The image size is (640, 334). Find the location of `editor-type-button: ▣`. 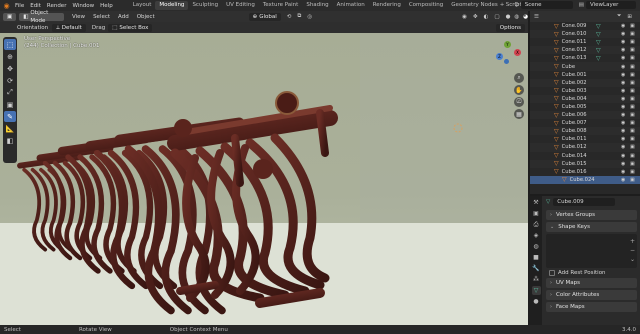

editor-type-button: ▣ is located at coordinates (10, 16).